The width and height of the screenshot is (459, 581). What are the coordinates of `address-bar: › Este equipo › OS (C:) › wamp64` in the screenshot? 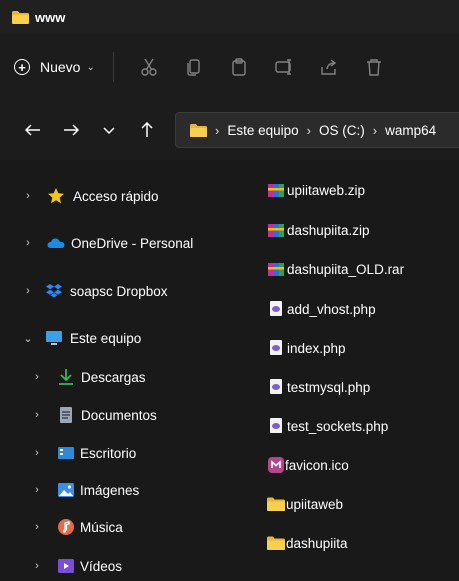 It's located at (317, 130).